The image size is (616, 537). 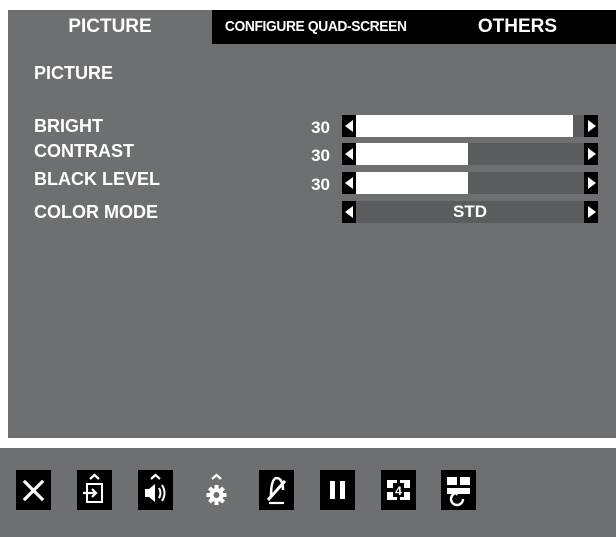 I want to click on menu-tabs: PICTURE CONFIGURE QUAD-SCREEN OTHERS, so click(x=312, y=27).